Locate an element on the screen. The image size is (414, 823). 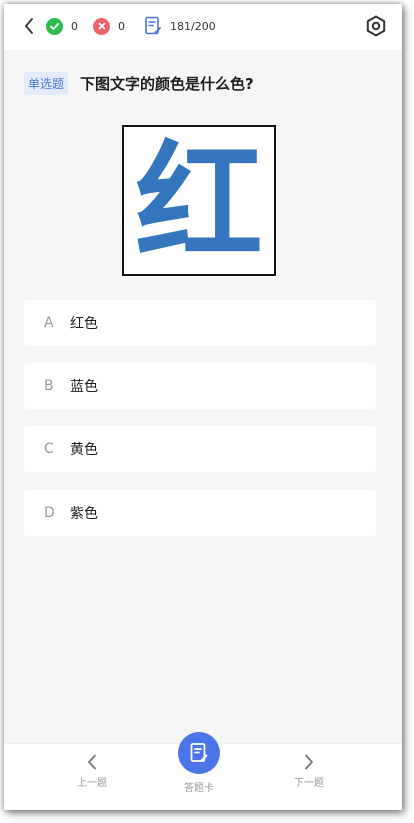
correct-count: 0 is located at coordinates (62, 26).